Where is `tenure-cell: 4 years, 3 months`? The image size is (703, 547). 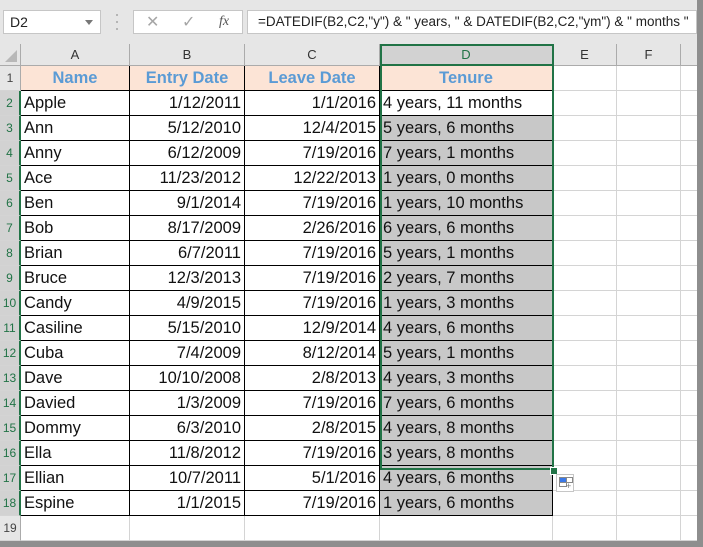 tenure-cell: 4 years, 3 months is located at coordinates (466, 378).